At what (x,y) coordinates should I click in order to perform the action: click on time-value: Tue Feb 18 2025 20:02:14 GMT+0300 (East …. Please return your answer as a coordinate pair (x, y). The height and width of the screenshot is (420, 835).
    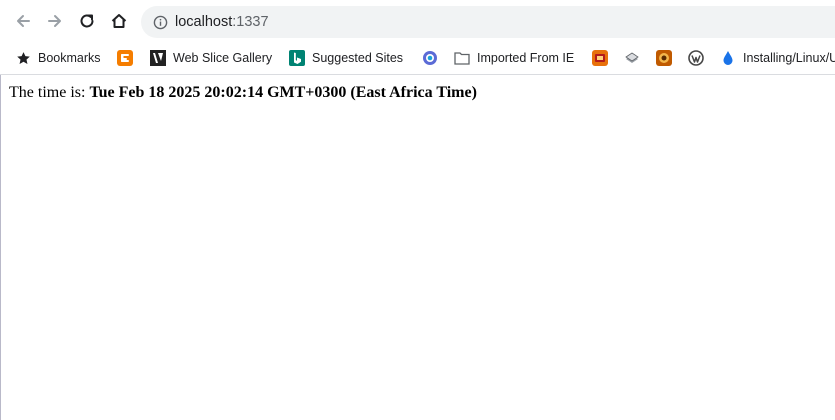
    Looking at the image, I should click on (283, 92).